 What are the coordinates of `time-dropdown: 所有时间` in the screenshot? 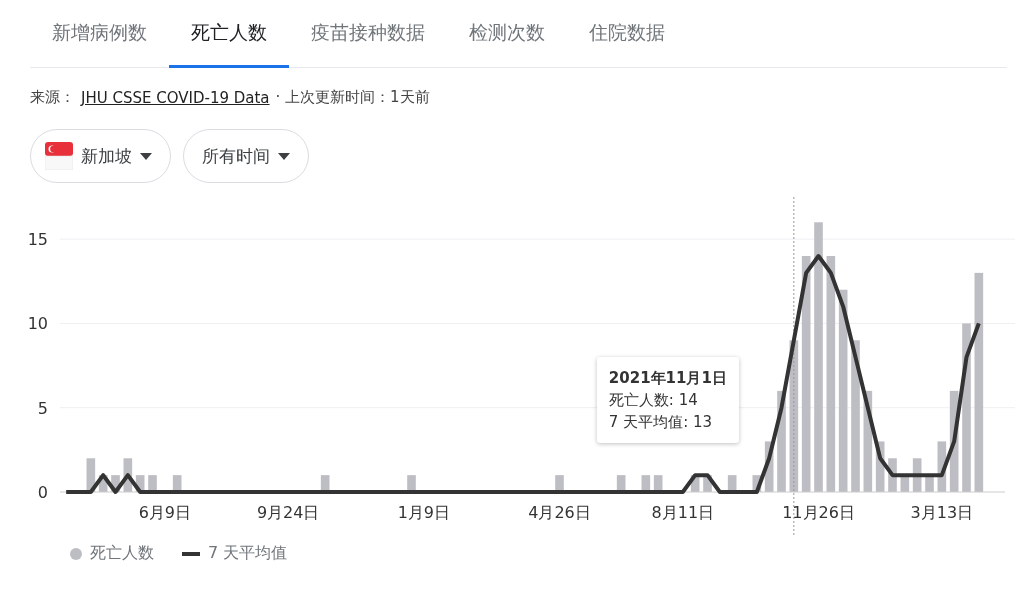 It's located at (246, 156).